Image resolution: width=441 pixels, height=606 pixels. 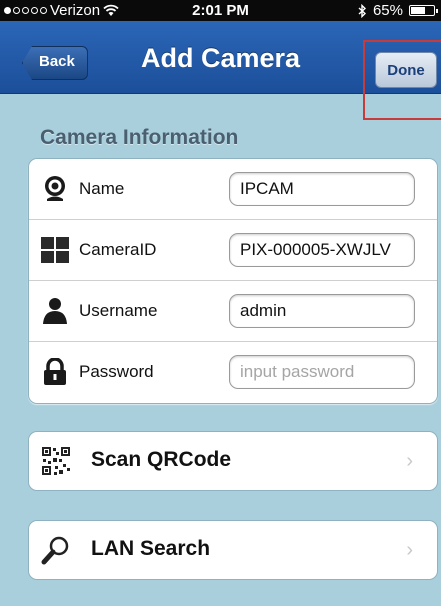 I want to click on camera-id-field: PIX-000005-XWJLV, so click(x=322, y=250).